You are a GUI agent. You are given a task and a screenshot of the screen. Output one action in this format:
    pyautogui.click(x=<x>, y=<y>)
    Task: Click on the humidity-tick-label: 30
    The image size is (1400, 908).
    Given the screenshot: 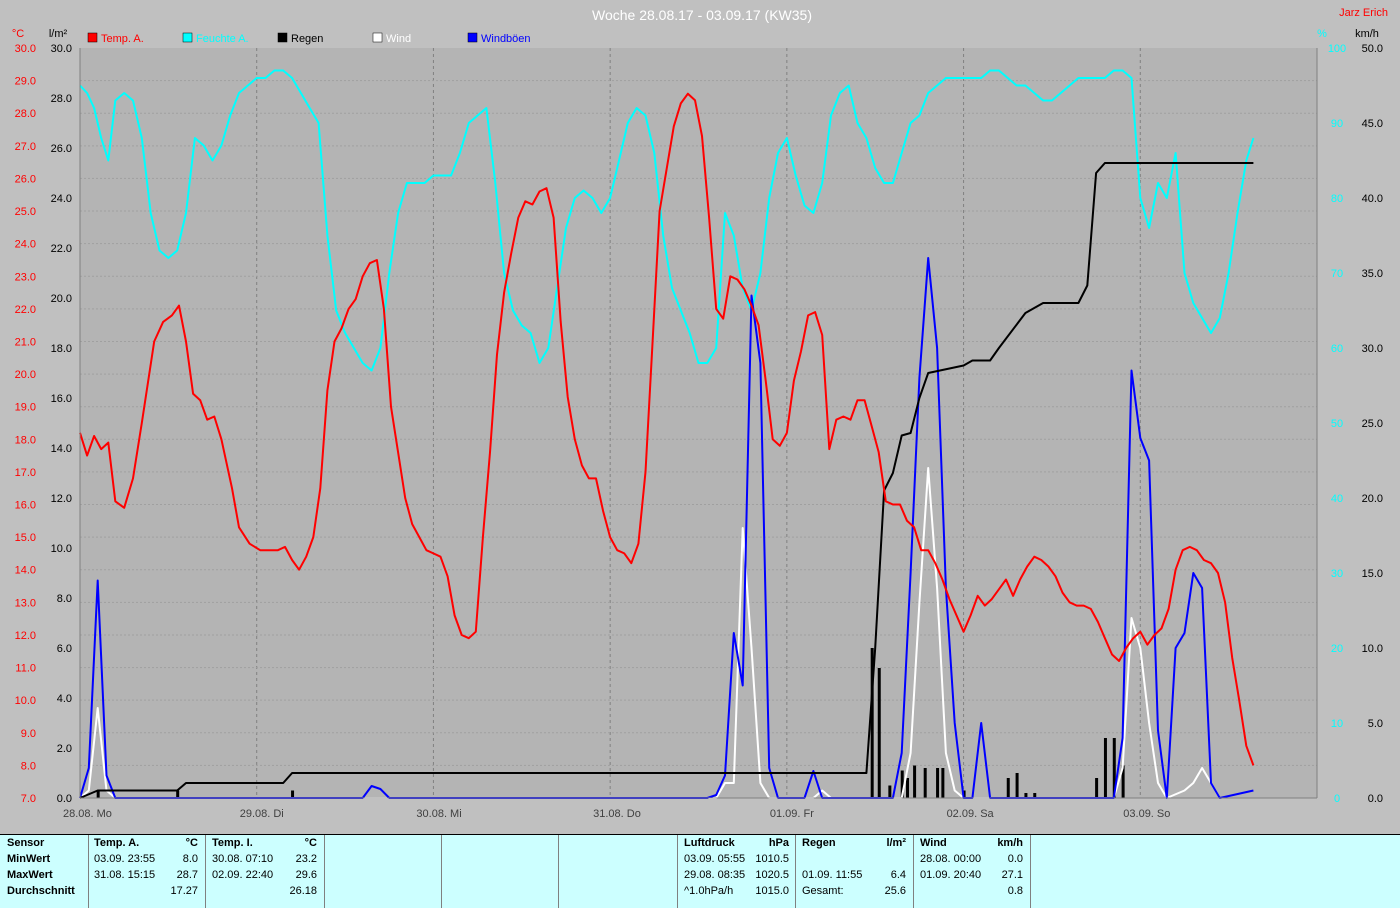 What is the action you would take?
    pyautogui.click(x=1337, y=574)
    